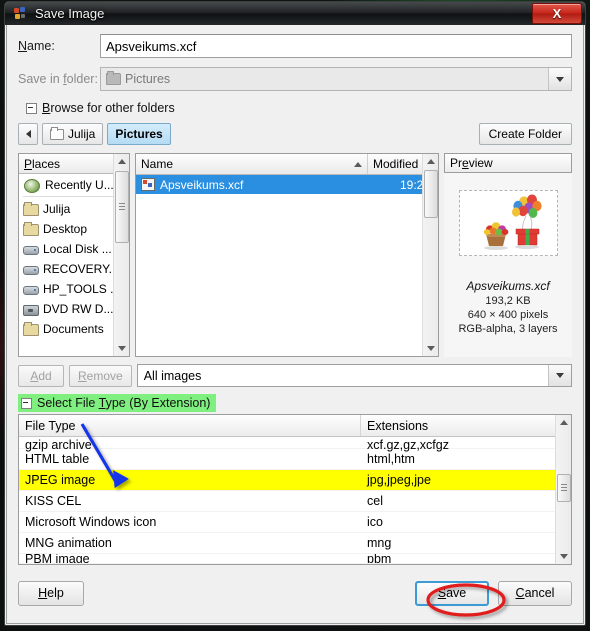 The width and height of the screenshot is (590, 631). What do you see at coordinates (508, 329) in the screenshot?
I see `preview-colormode: RGB-alpha, 3 layers` at bounding box center [508, 329].